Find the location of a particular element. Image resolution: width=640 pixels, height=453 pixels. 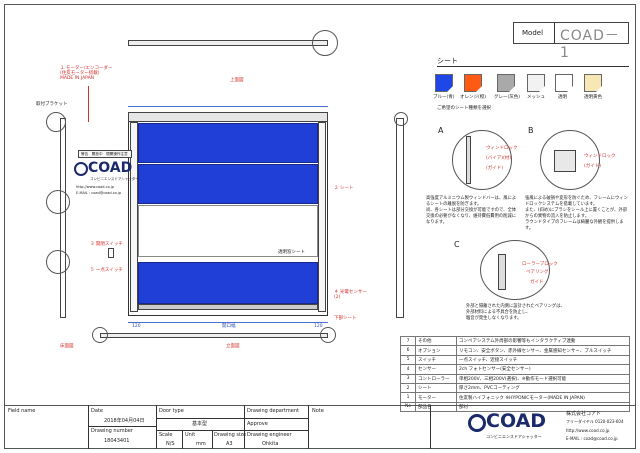

floor-plan-label: 床面図 is located at coordinates (67, 346).